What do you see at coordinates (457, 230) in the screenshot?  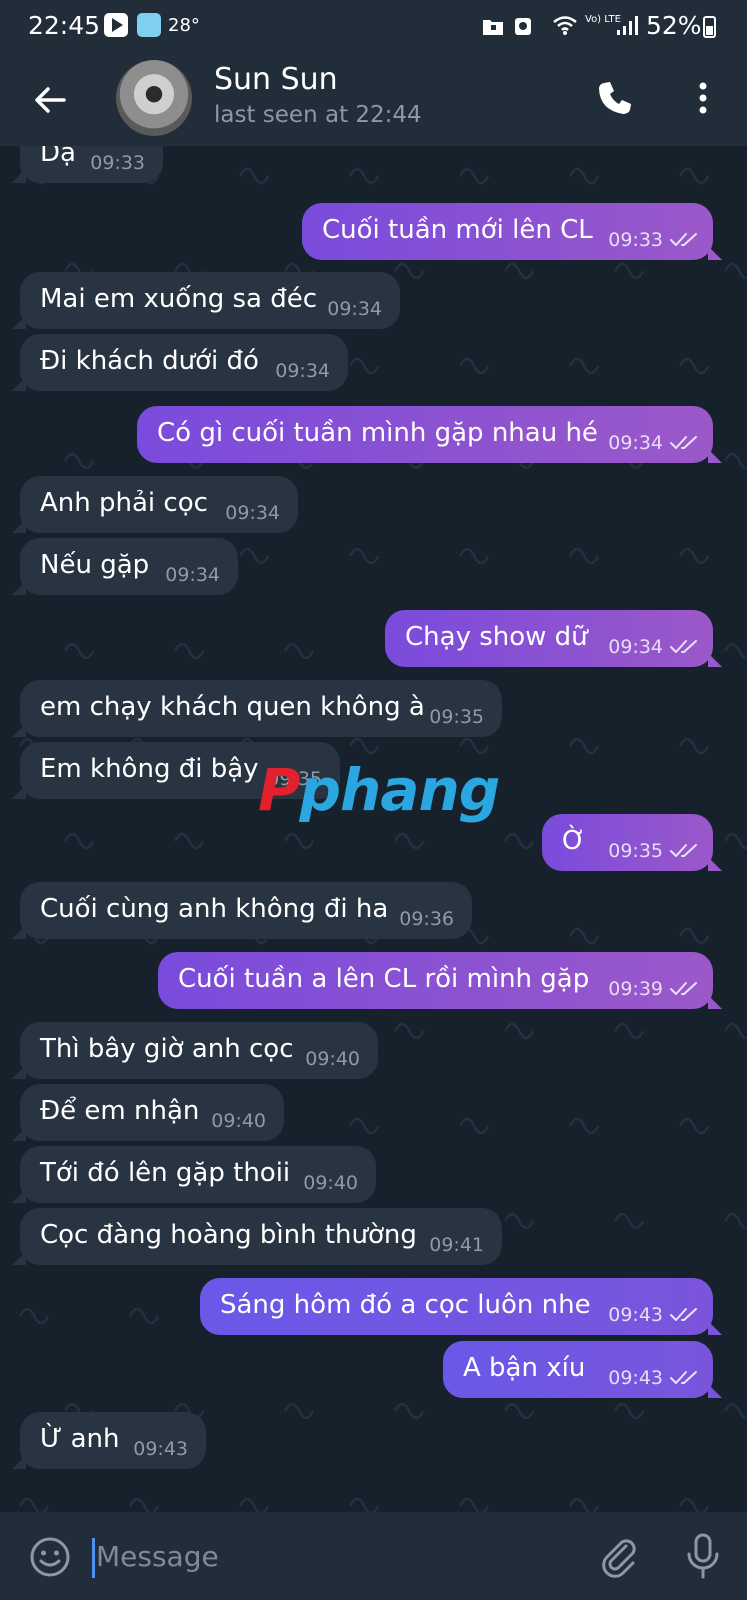 I see `message-text: Cuối tuần mới lên CL` at bounding box center [457, 230].